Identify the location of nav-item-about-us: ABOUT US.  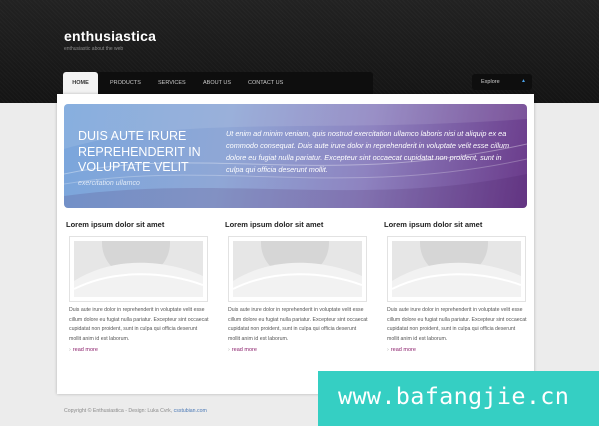
(217, 83).